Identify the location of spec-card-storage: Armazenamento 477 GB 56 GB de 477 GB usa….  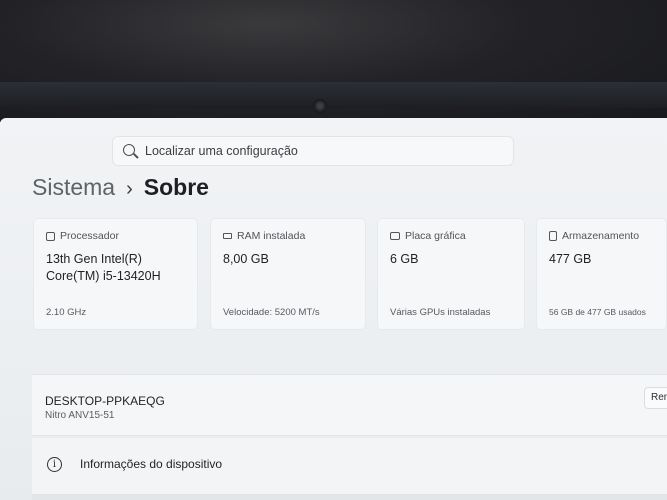
(601, 274).